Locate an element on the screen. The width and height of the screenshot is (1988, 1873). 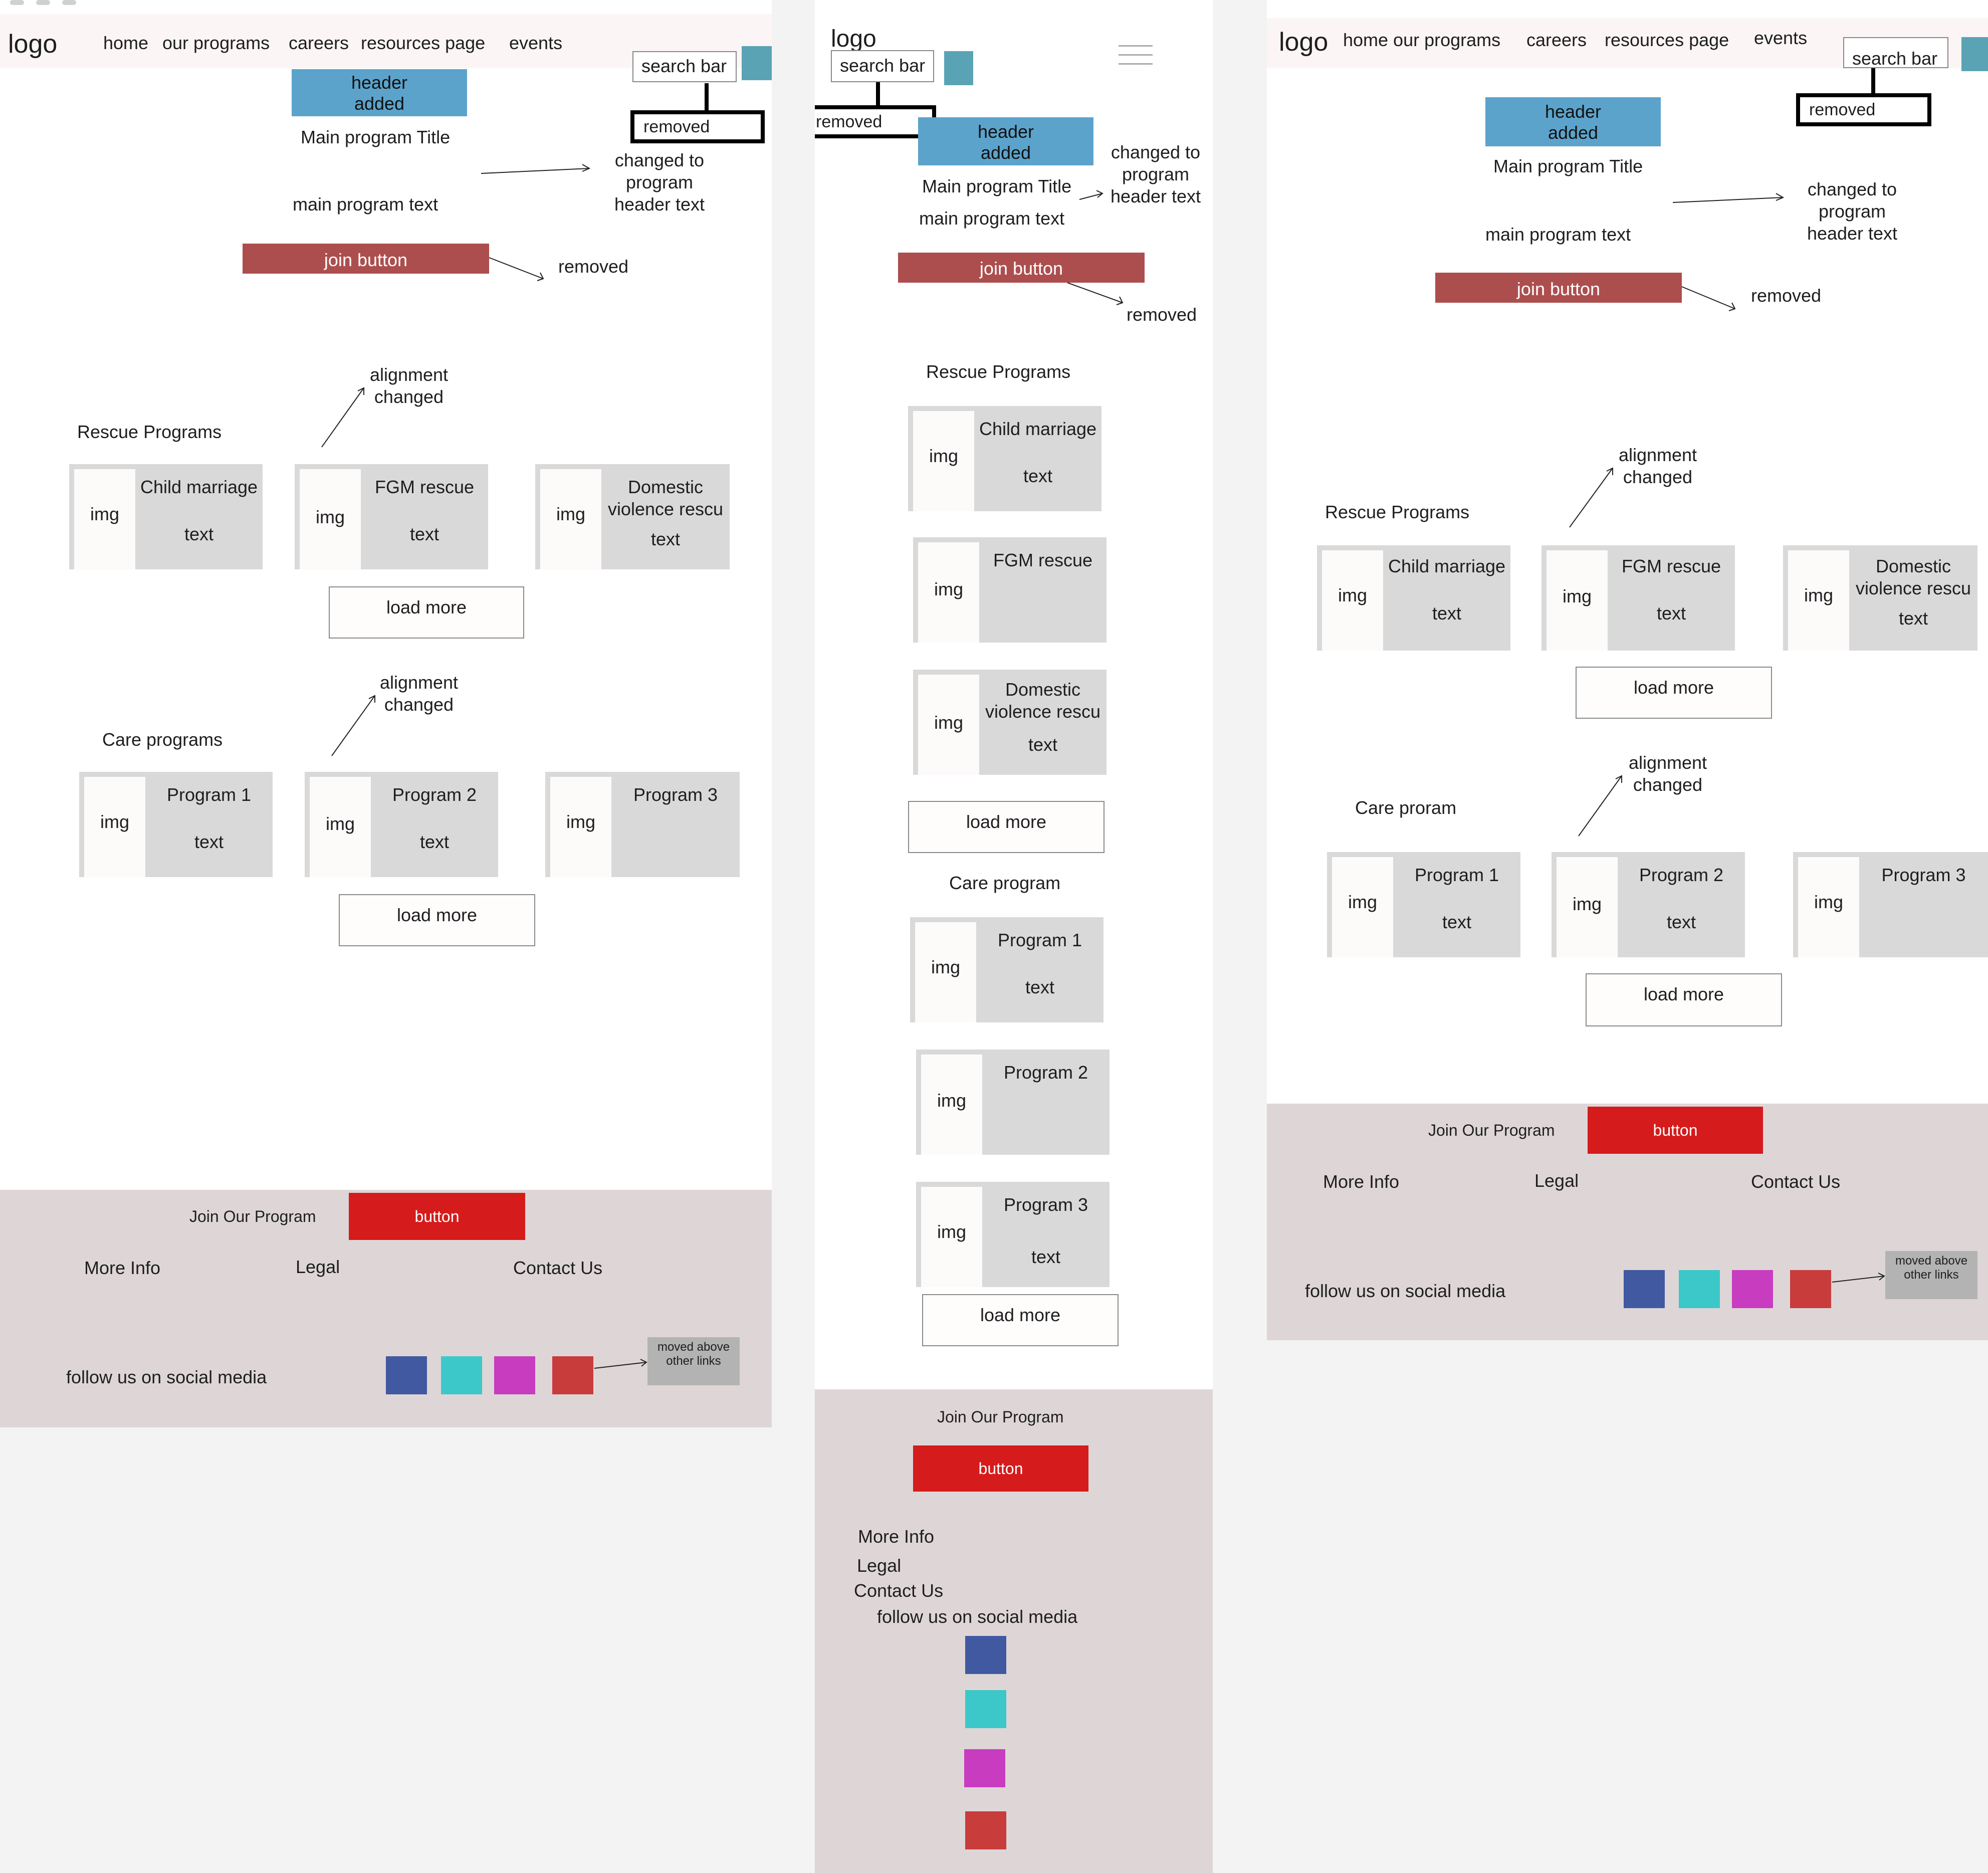
mobile-join-button: join button is located at coordinates (1021, 268).